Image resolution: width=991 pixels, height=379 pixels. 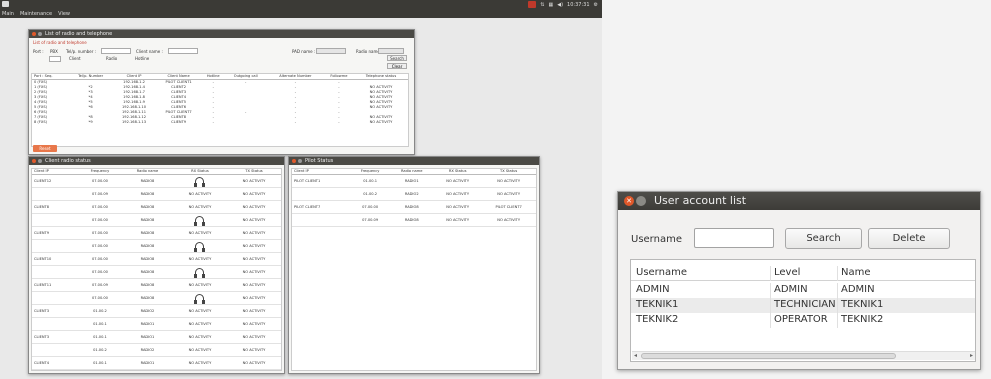 What do you see at coordinates (45, 148) in the screenshot?
I see `reset-button: Reset` at bounding box center [45, 148].